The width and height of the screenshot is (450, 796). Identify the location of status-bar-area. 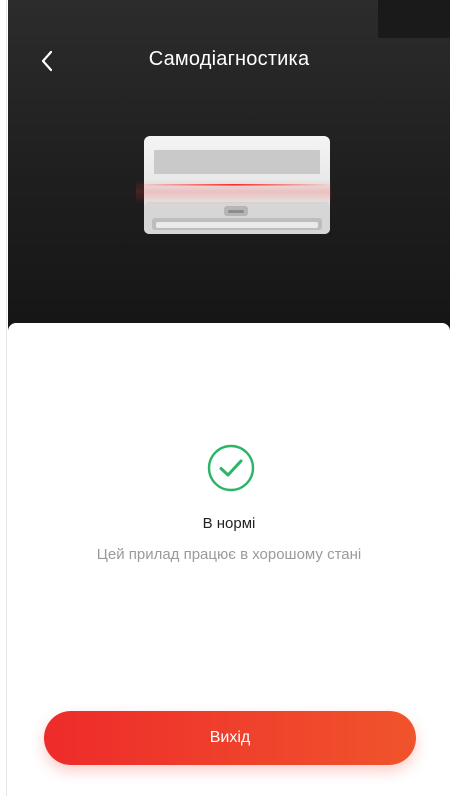
(414, 19).